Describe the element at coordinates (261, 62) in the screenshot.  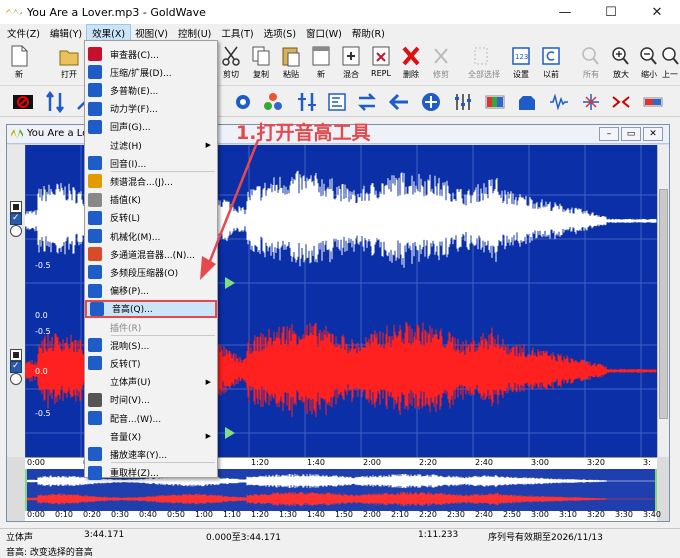
I see `copy-button: 复制` at that location.